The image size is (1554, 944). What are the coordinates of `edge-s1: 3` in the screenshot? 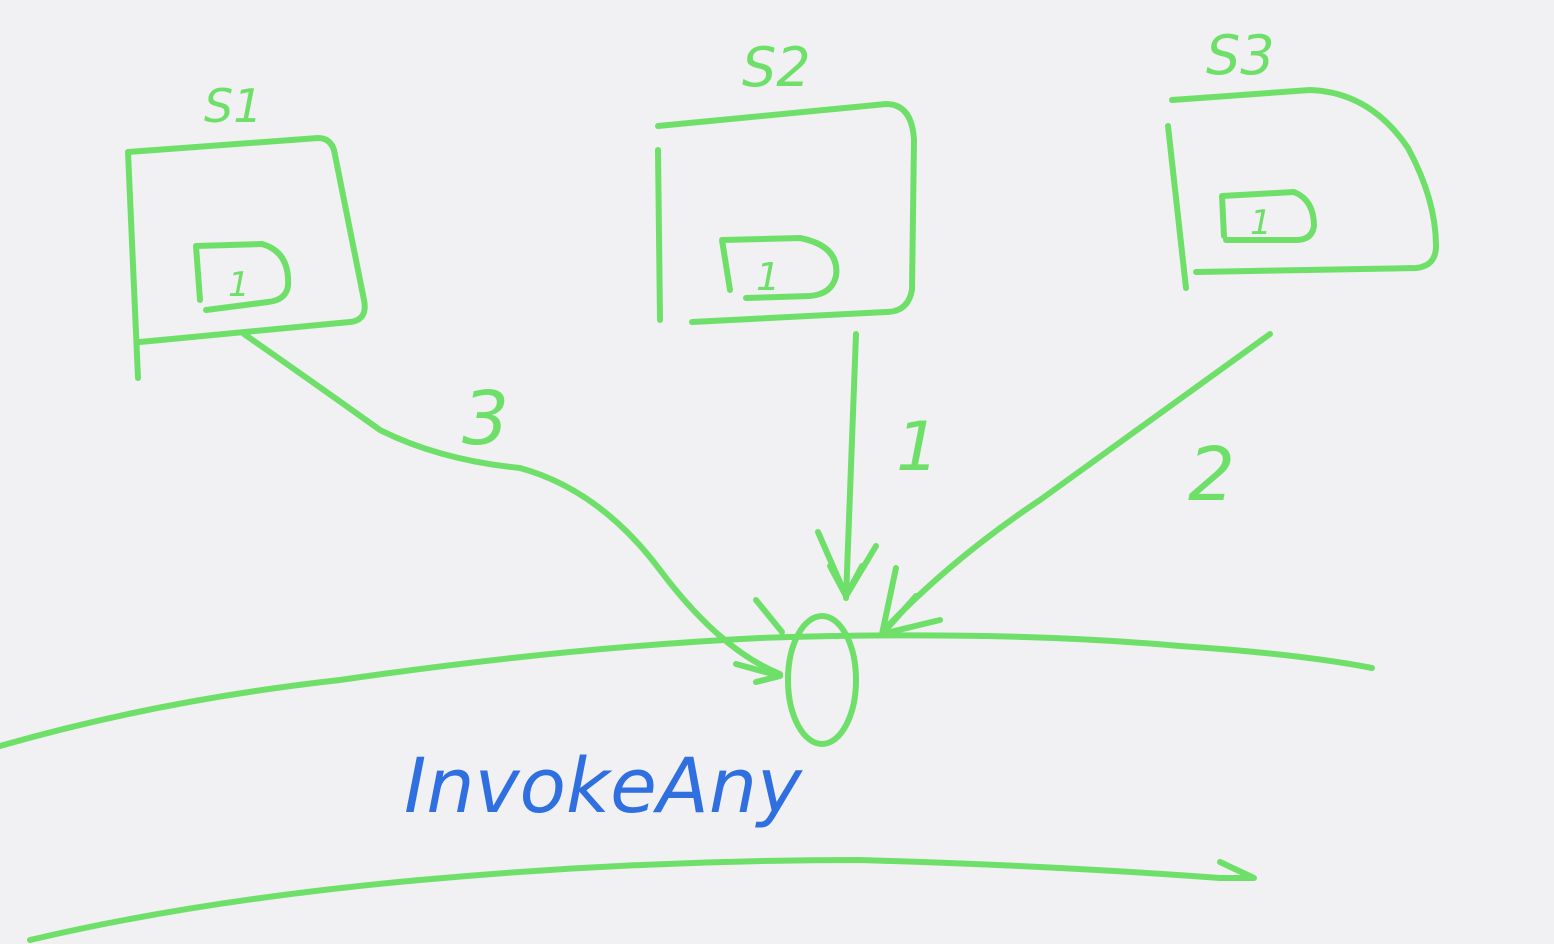 It's located at (513, 508).